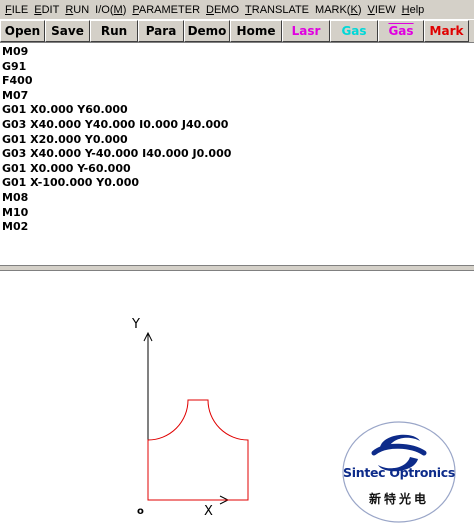  I want to click on menu-item: DEMO, so click(222, 10).